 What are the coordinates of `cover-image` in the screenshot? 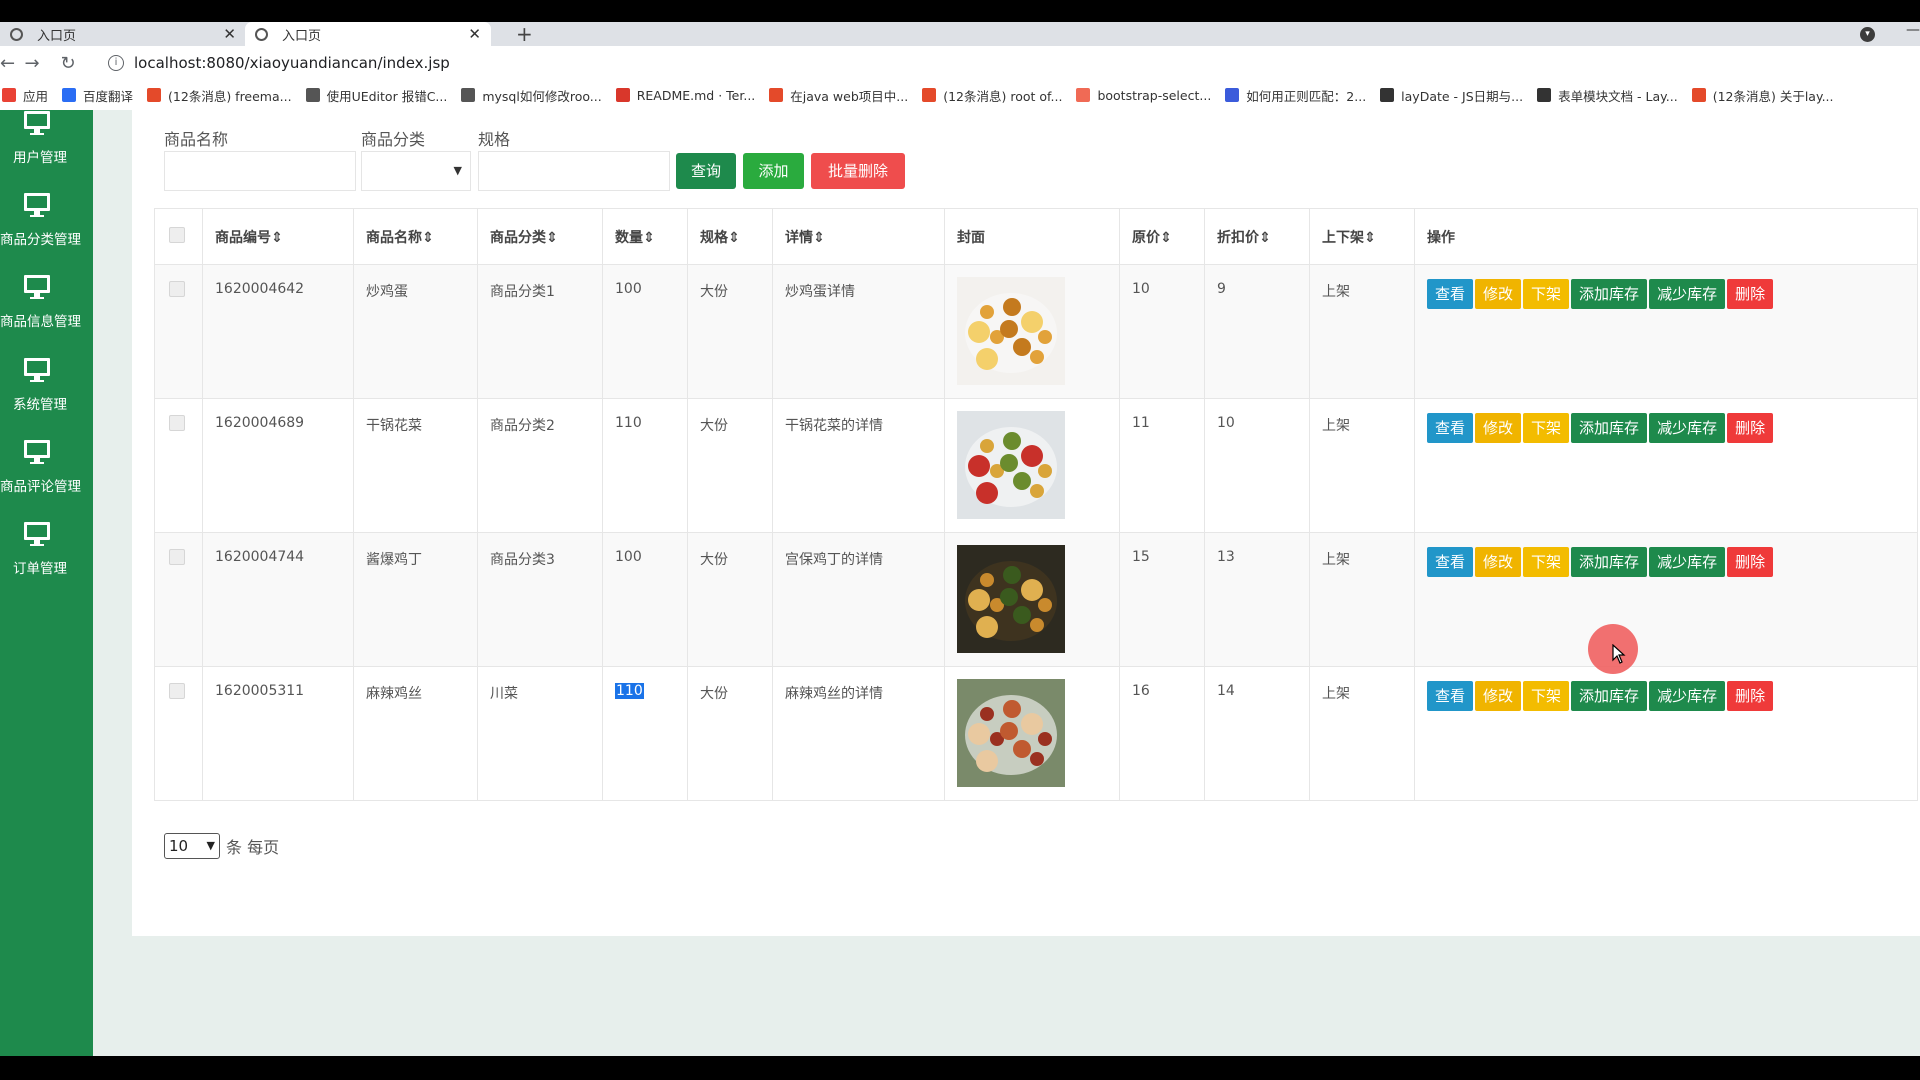 It's located at (1011, 733).